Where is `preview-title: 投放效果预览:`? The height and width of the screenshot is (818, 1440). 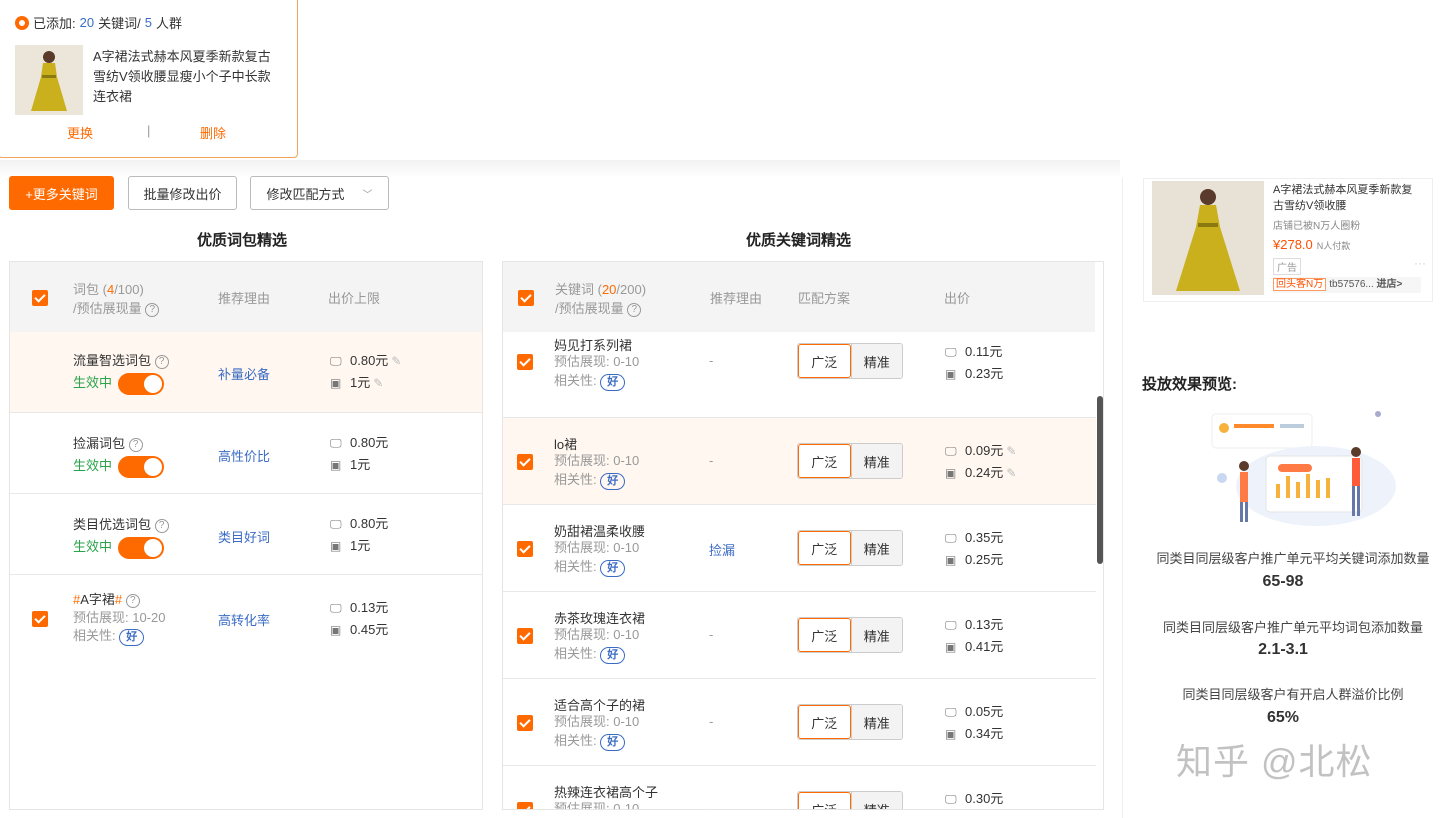 preview-title: 投放效果预览: is located at coordinates (1189, 384).